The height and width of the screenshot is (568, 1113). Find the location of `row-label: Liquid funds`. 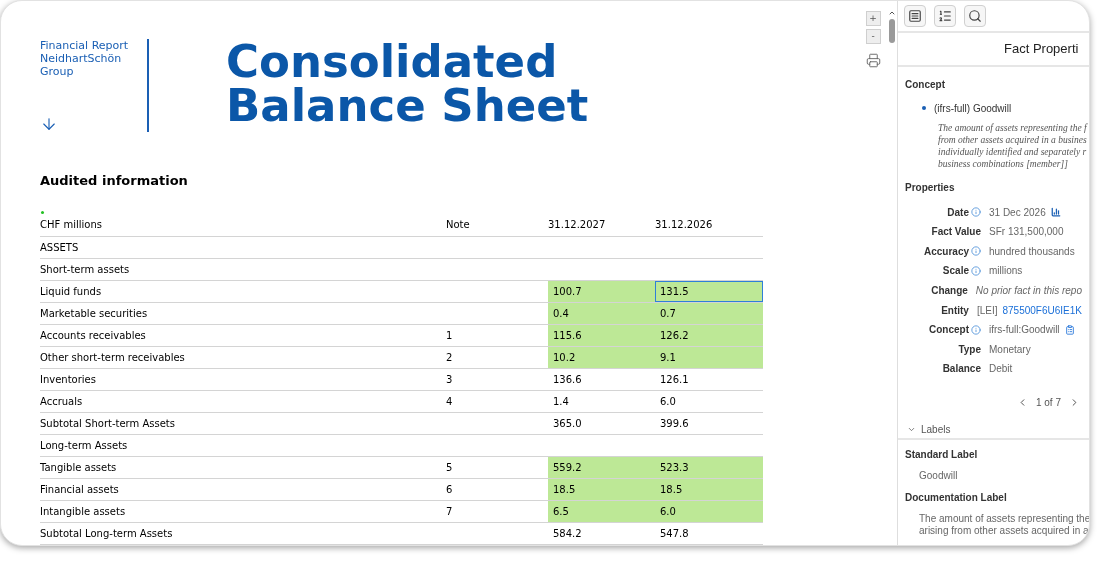

row-label: Liquid funds is located at coordinates (71, 291).